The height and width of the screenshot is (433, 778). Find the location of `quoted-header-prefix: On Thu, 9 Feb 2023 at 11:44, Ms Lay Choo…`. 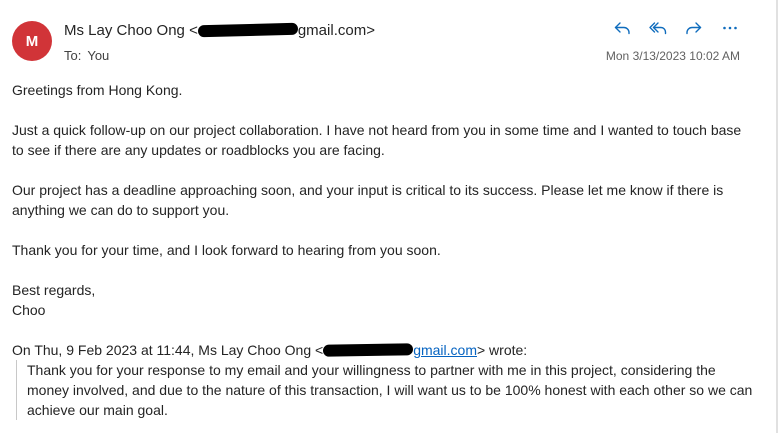

quoted-header-prefix: On Thu, 9 Feb 2023 at 11:44, Ms Lay Choo… is located at coordinates (168, 350).